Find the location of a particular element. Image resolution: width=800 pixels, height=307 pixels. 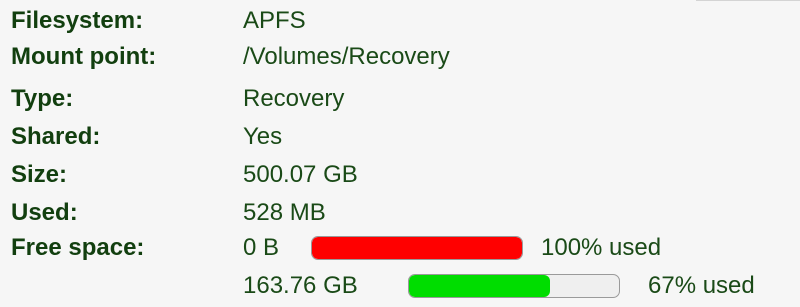

type-value: Recovery is located at coordinates (294, 98).